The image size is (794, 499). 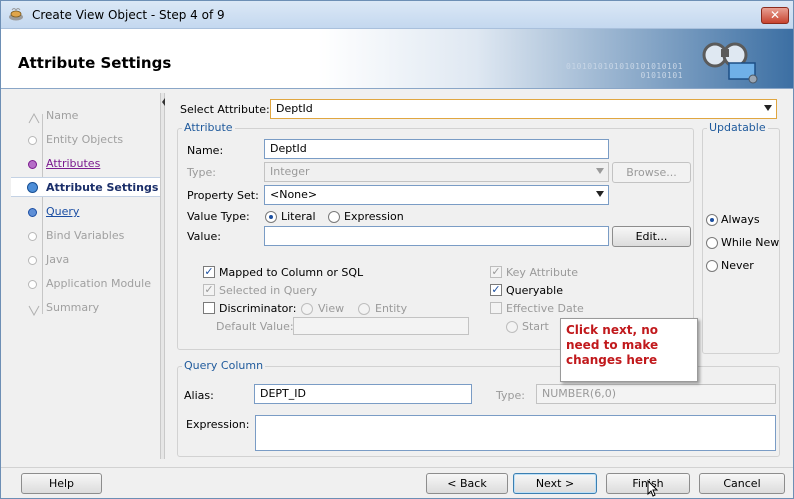 What do you see at coordinates (334, 217) in the screenshot?
I see `value-type-expression-radio` at bounding box center [334, 217].